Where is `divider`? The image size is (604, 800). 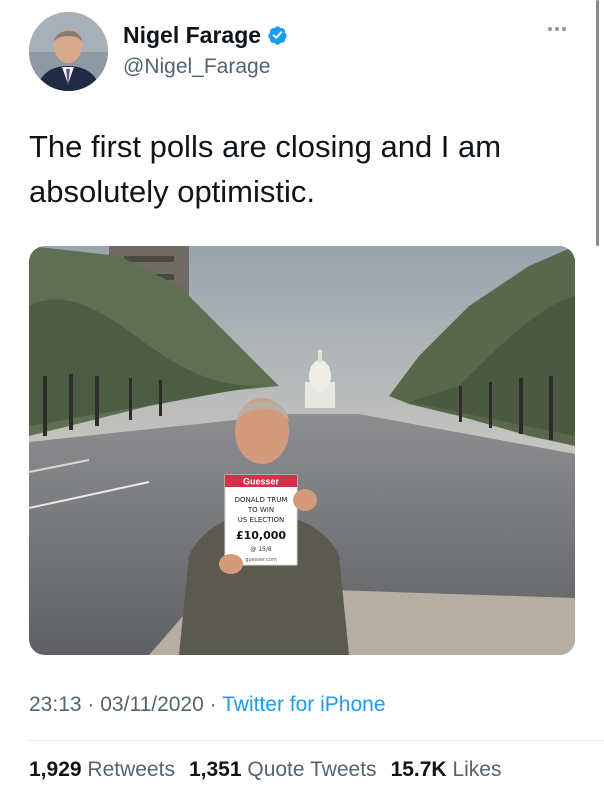 divider is located at coordinates (316, 740).